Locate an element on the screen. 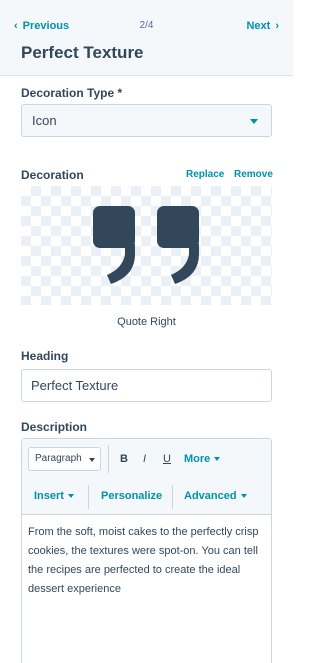 This screenshot has width=320, height=663. advanced-label: Advanced is located at coordinates (210, 496).